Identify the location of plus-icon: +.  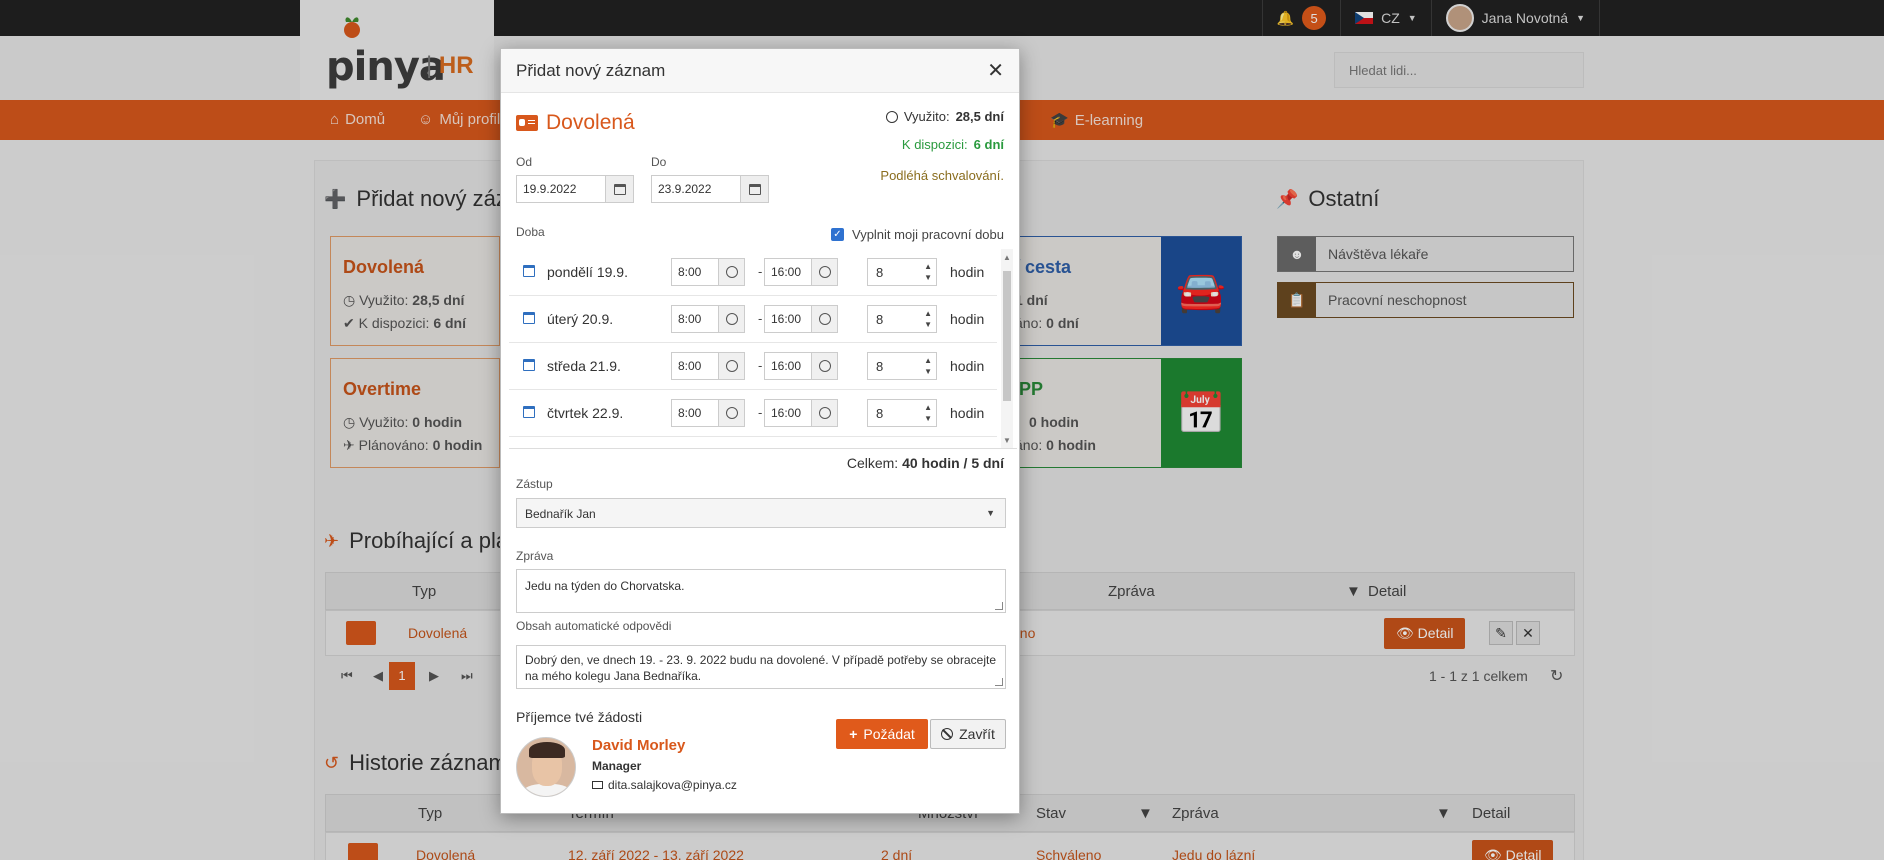
(853, 734).